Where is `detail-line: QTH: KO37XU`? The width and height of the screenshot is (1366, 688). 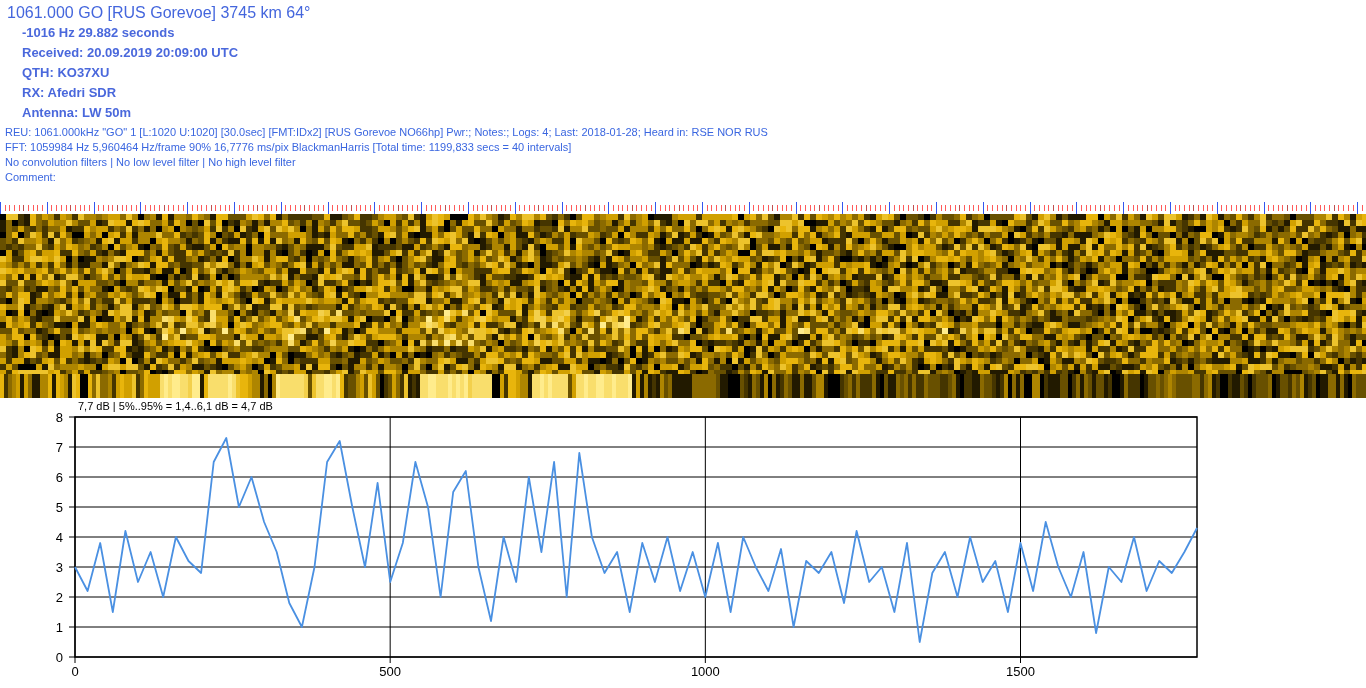 detail-line: QTH: KO37XU is located at coordinates (66, 73).